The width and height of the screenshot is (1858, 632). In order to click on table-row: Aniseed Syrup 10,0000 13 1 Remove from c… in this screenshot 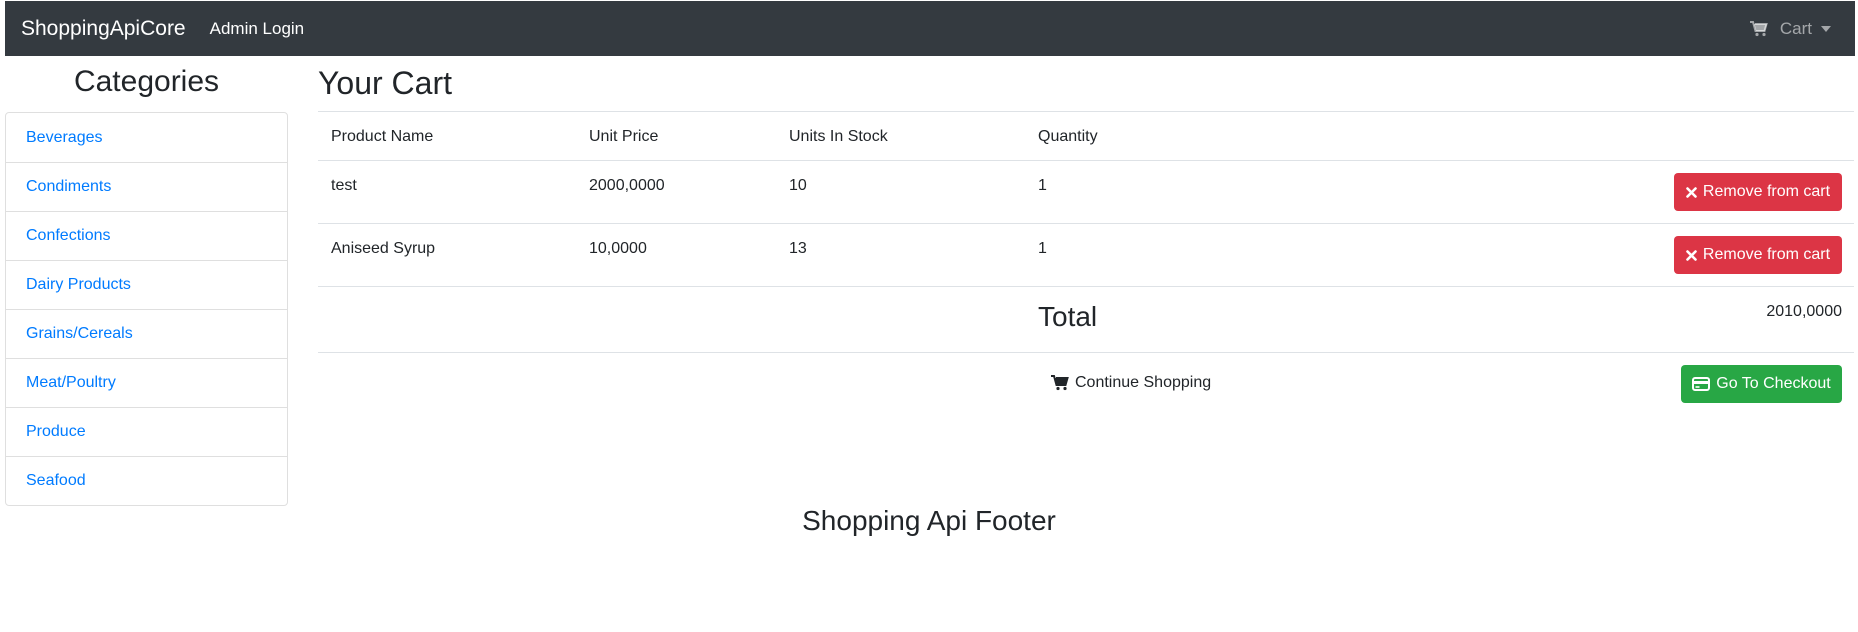, I will do `click(1086, 254)`.